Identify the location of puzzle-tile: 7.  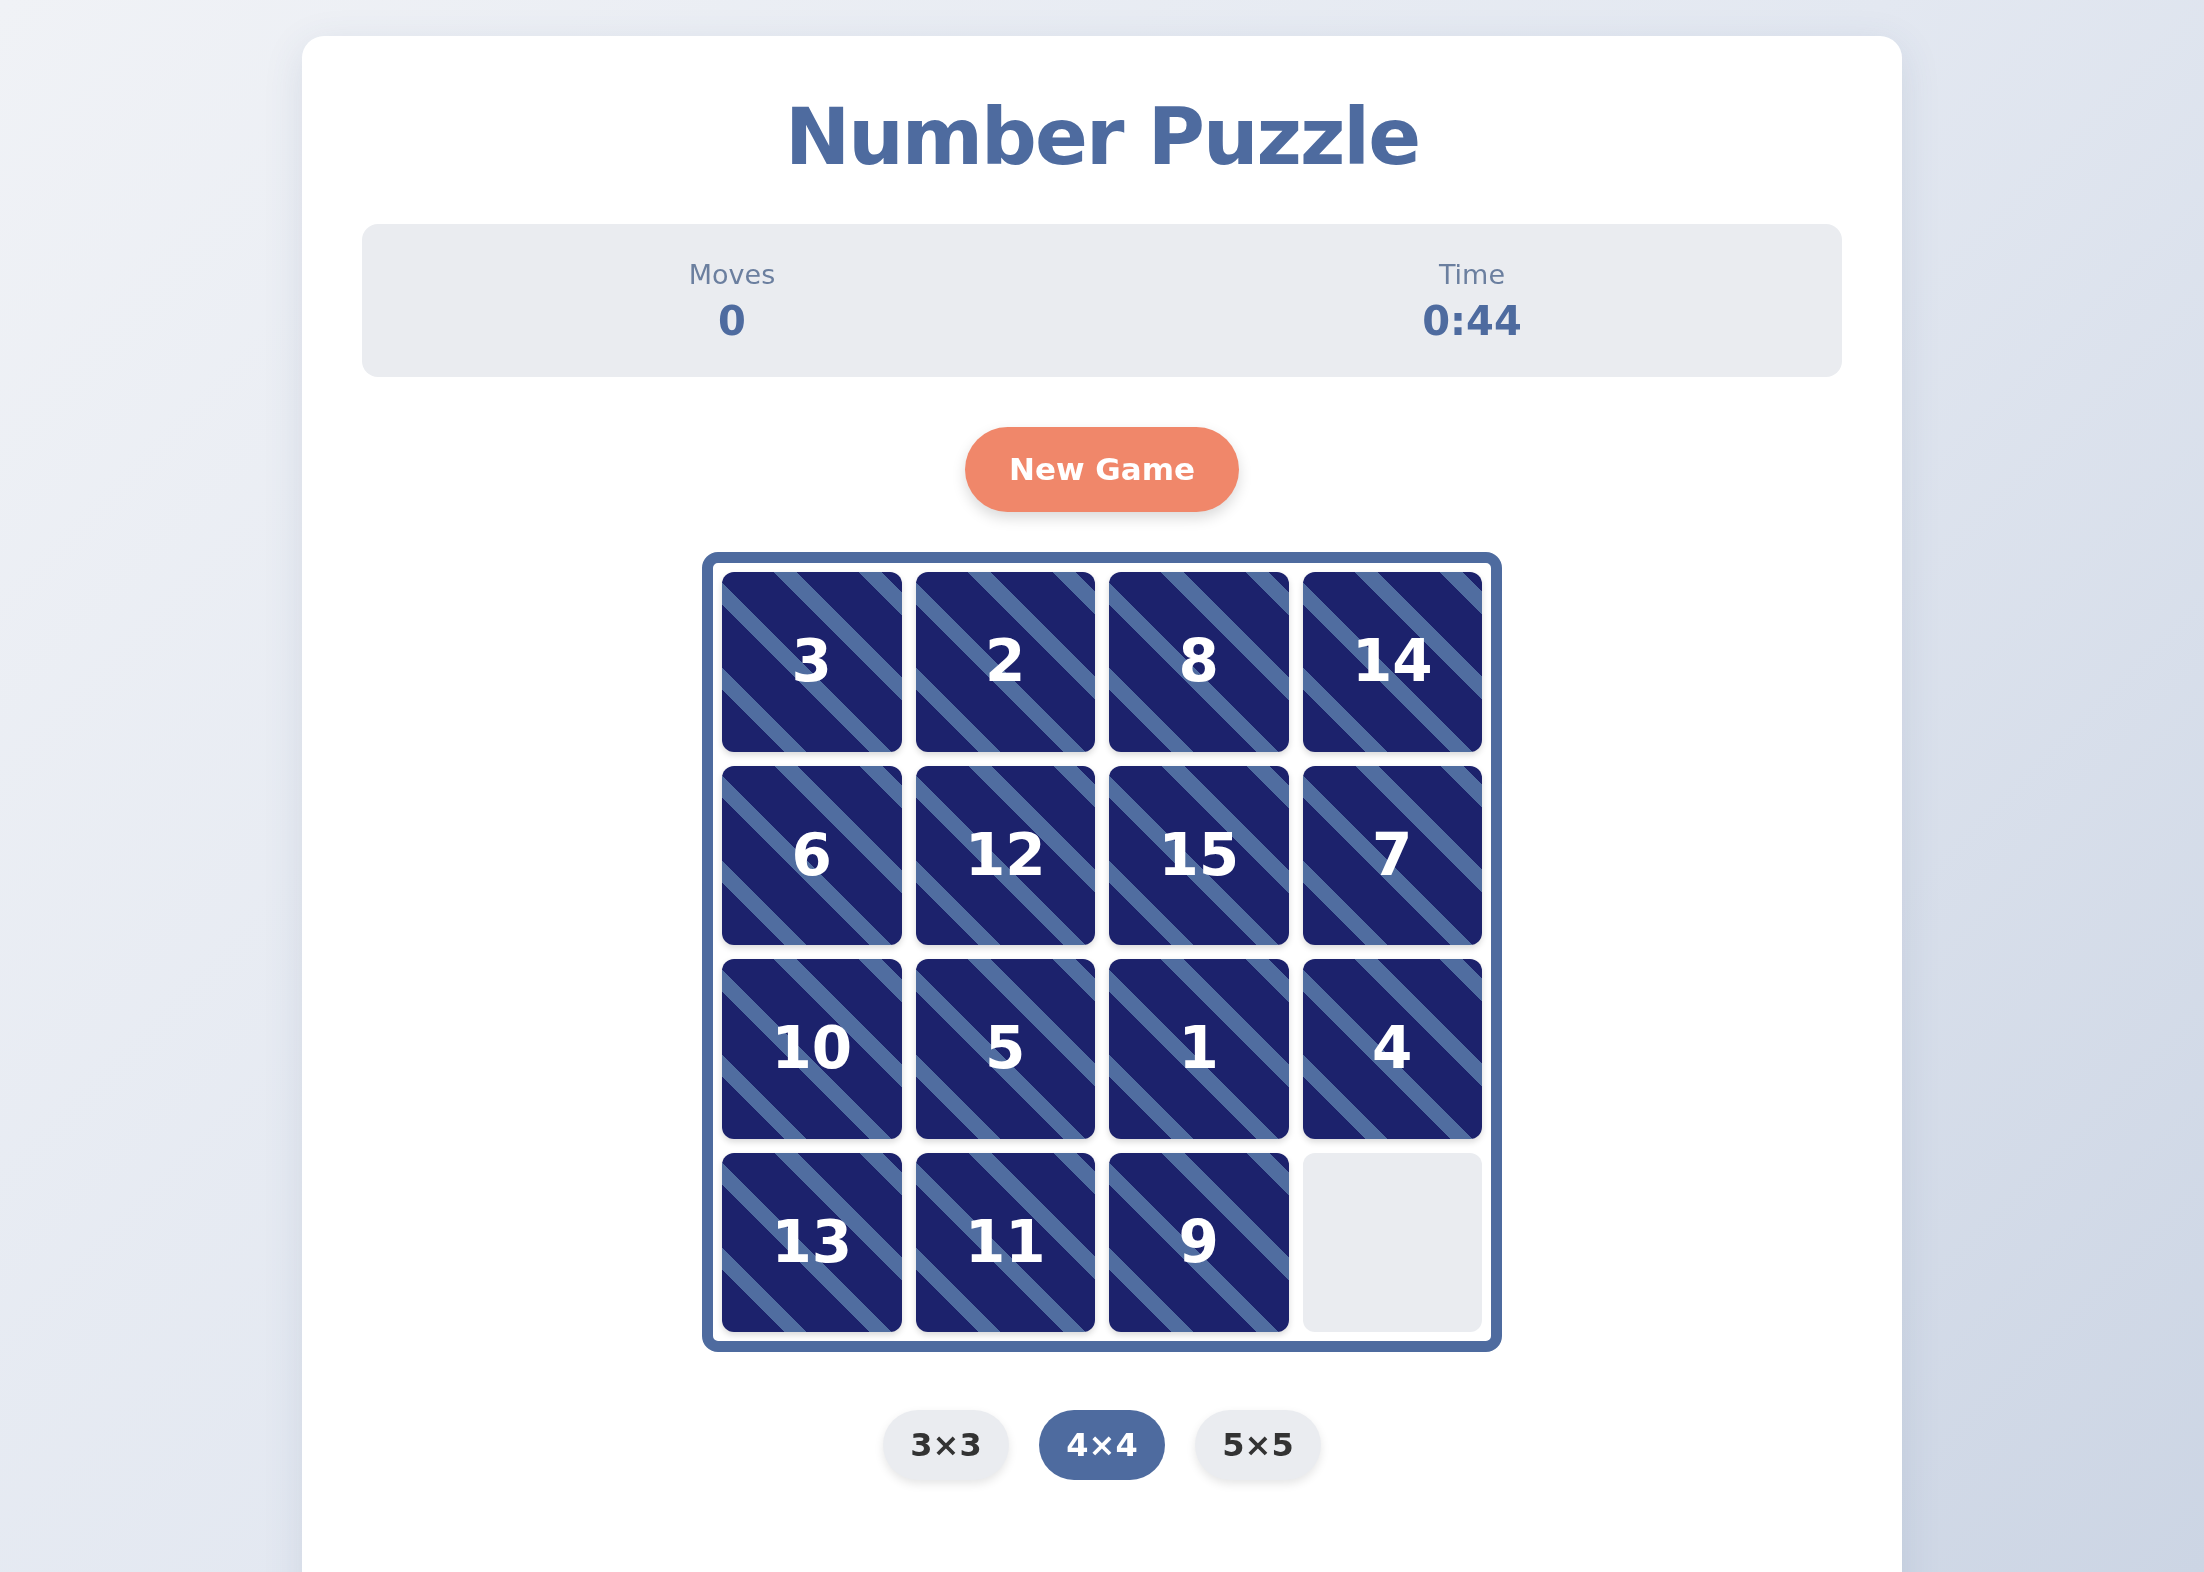
(1392, 855).